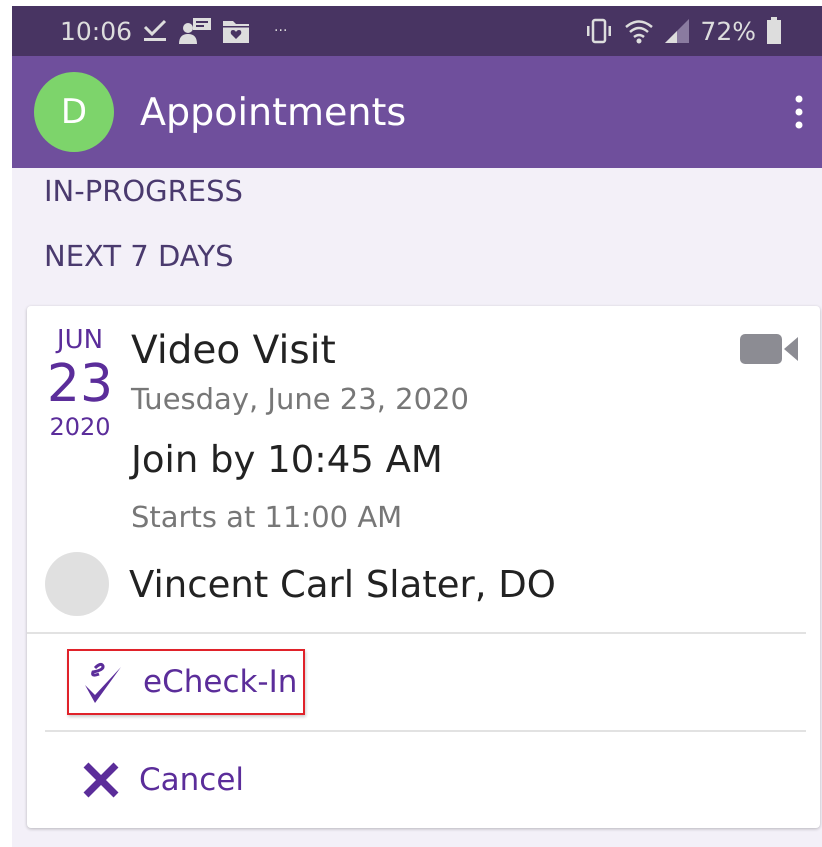 Image resolution: width=822 pixels, height=847 pixels. What do you see at coordinates (101, 780) in the screenshot?
I see `close-icon` at bounding box center [101, 780].